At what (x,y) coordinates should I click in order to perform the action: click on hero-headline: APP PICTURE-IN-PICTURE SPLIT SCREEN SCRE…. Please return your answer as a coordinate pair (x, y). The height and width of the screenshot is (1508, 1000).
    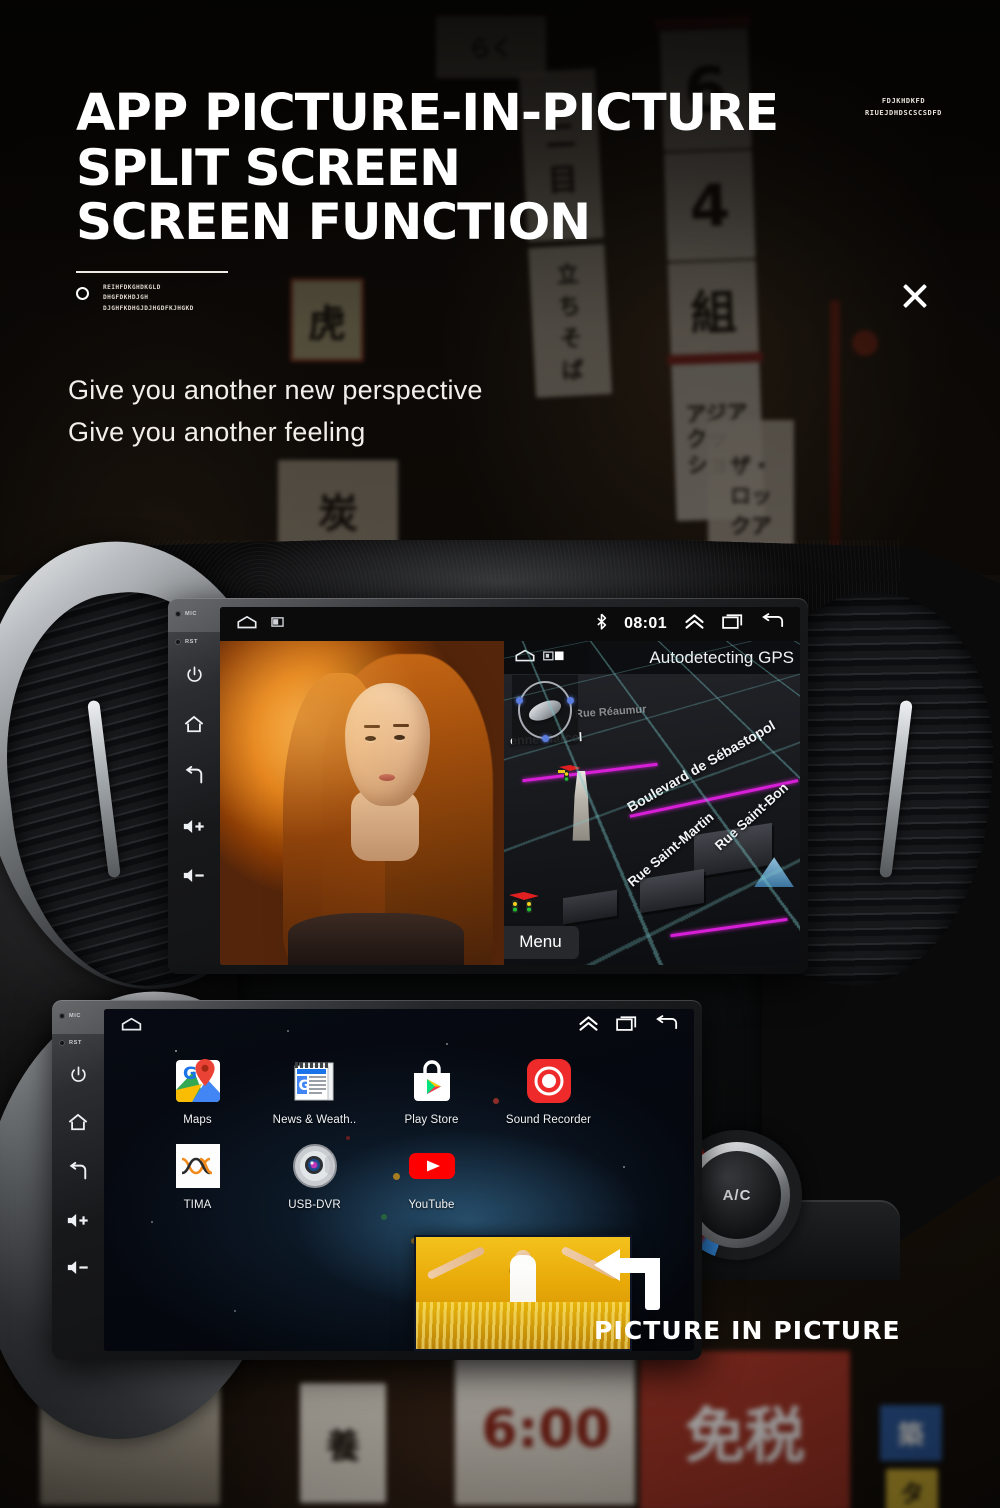
    Looking at the image, I should click on (427, 200).